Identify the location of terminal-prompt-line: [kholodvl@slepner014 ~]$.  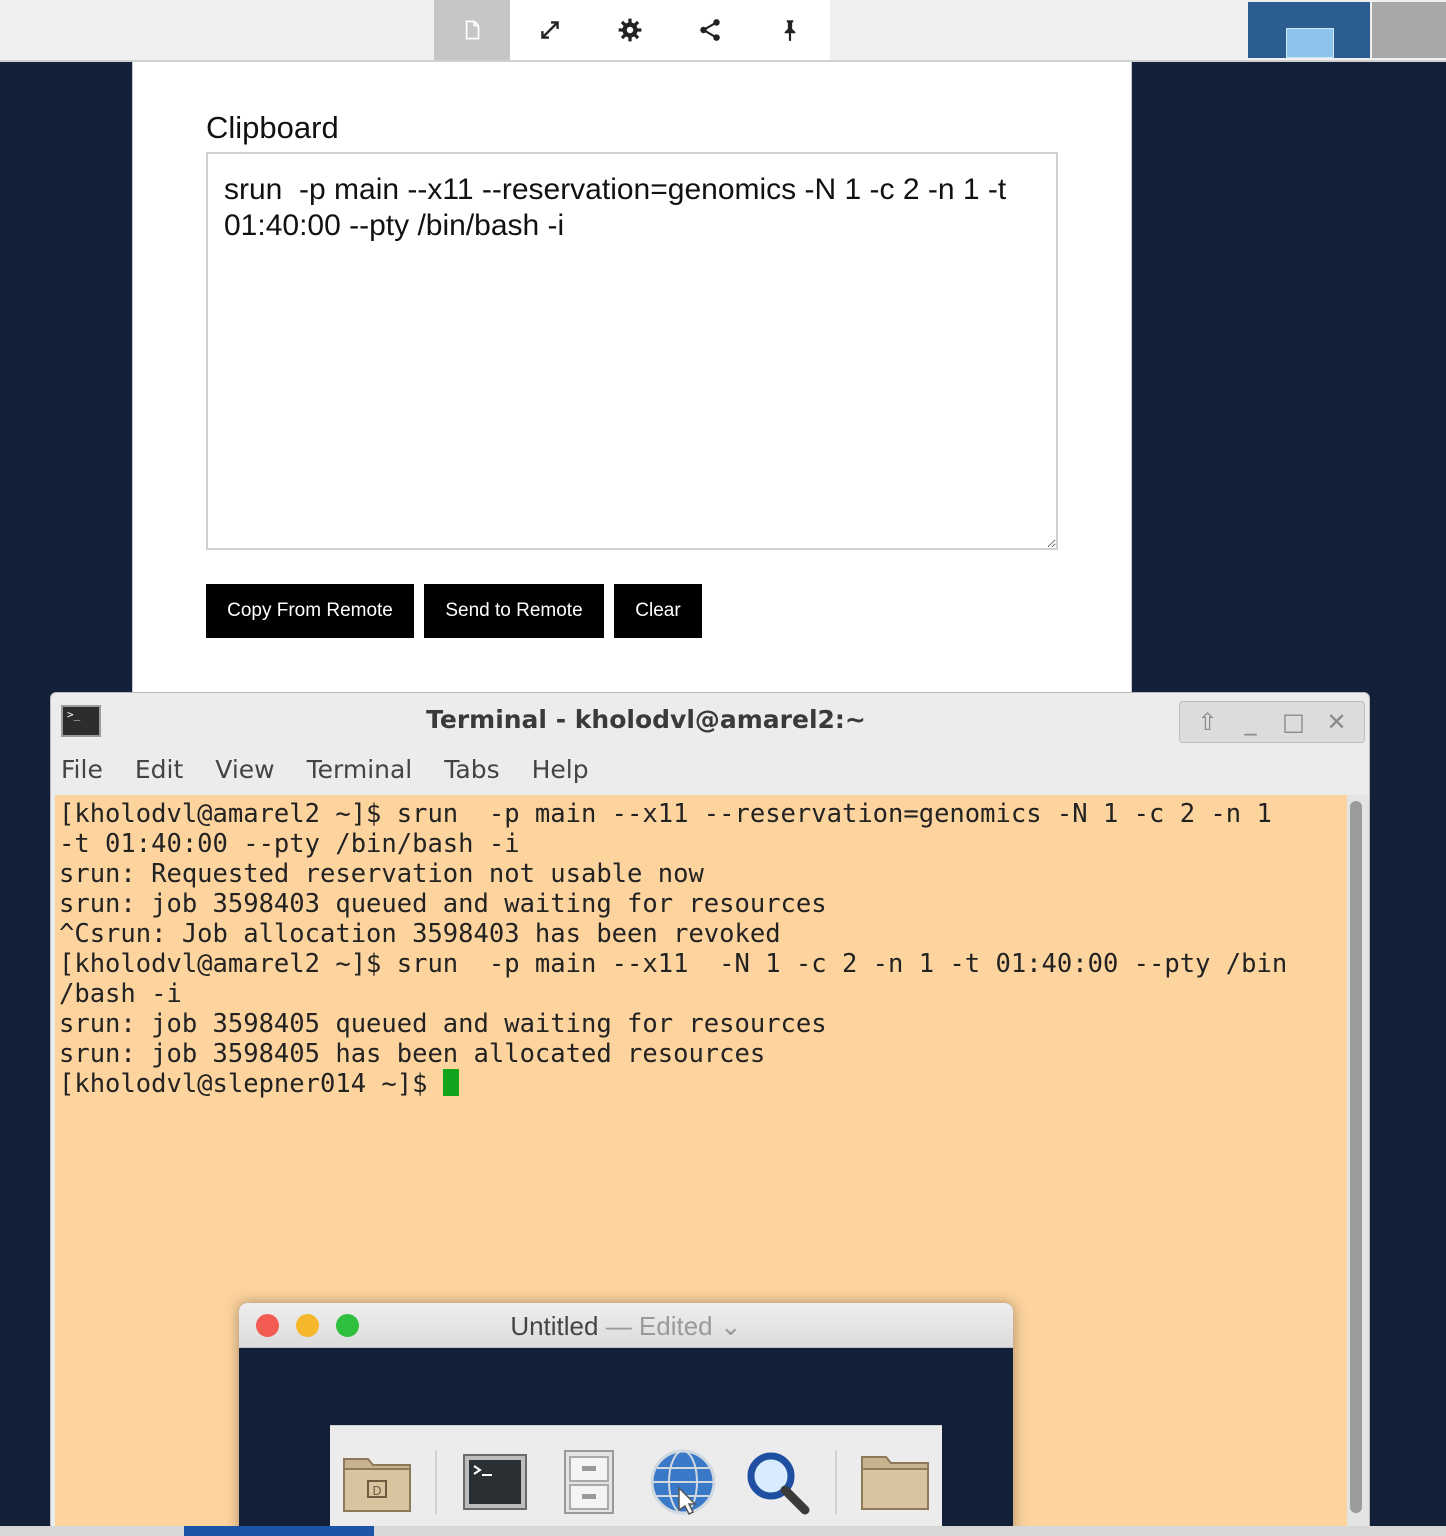
(701, 1084).